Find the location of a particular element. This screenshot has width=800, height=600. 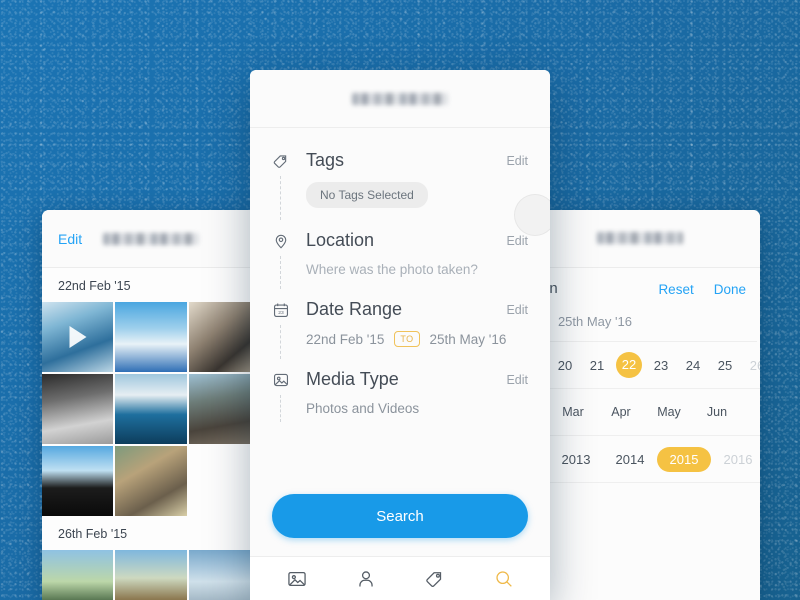

picker-header is located at coordinates (652, 239).